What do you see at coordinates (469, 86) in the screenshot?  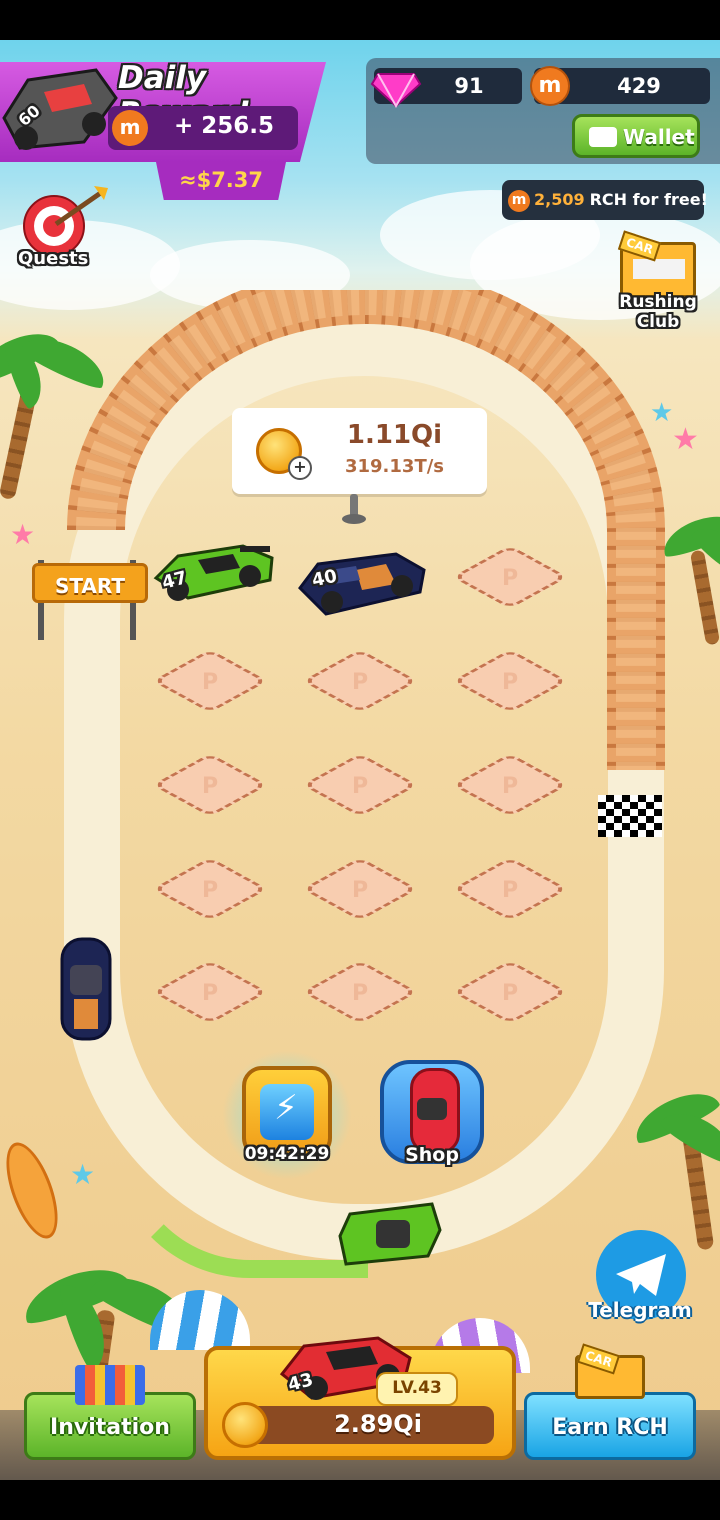 I see `gem-count: 91` at bounding box center [469, 86].